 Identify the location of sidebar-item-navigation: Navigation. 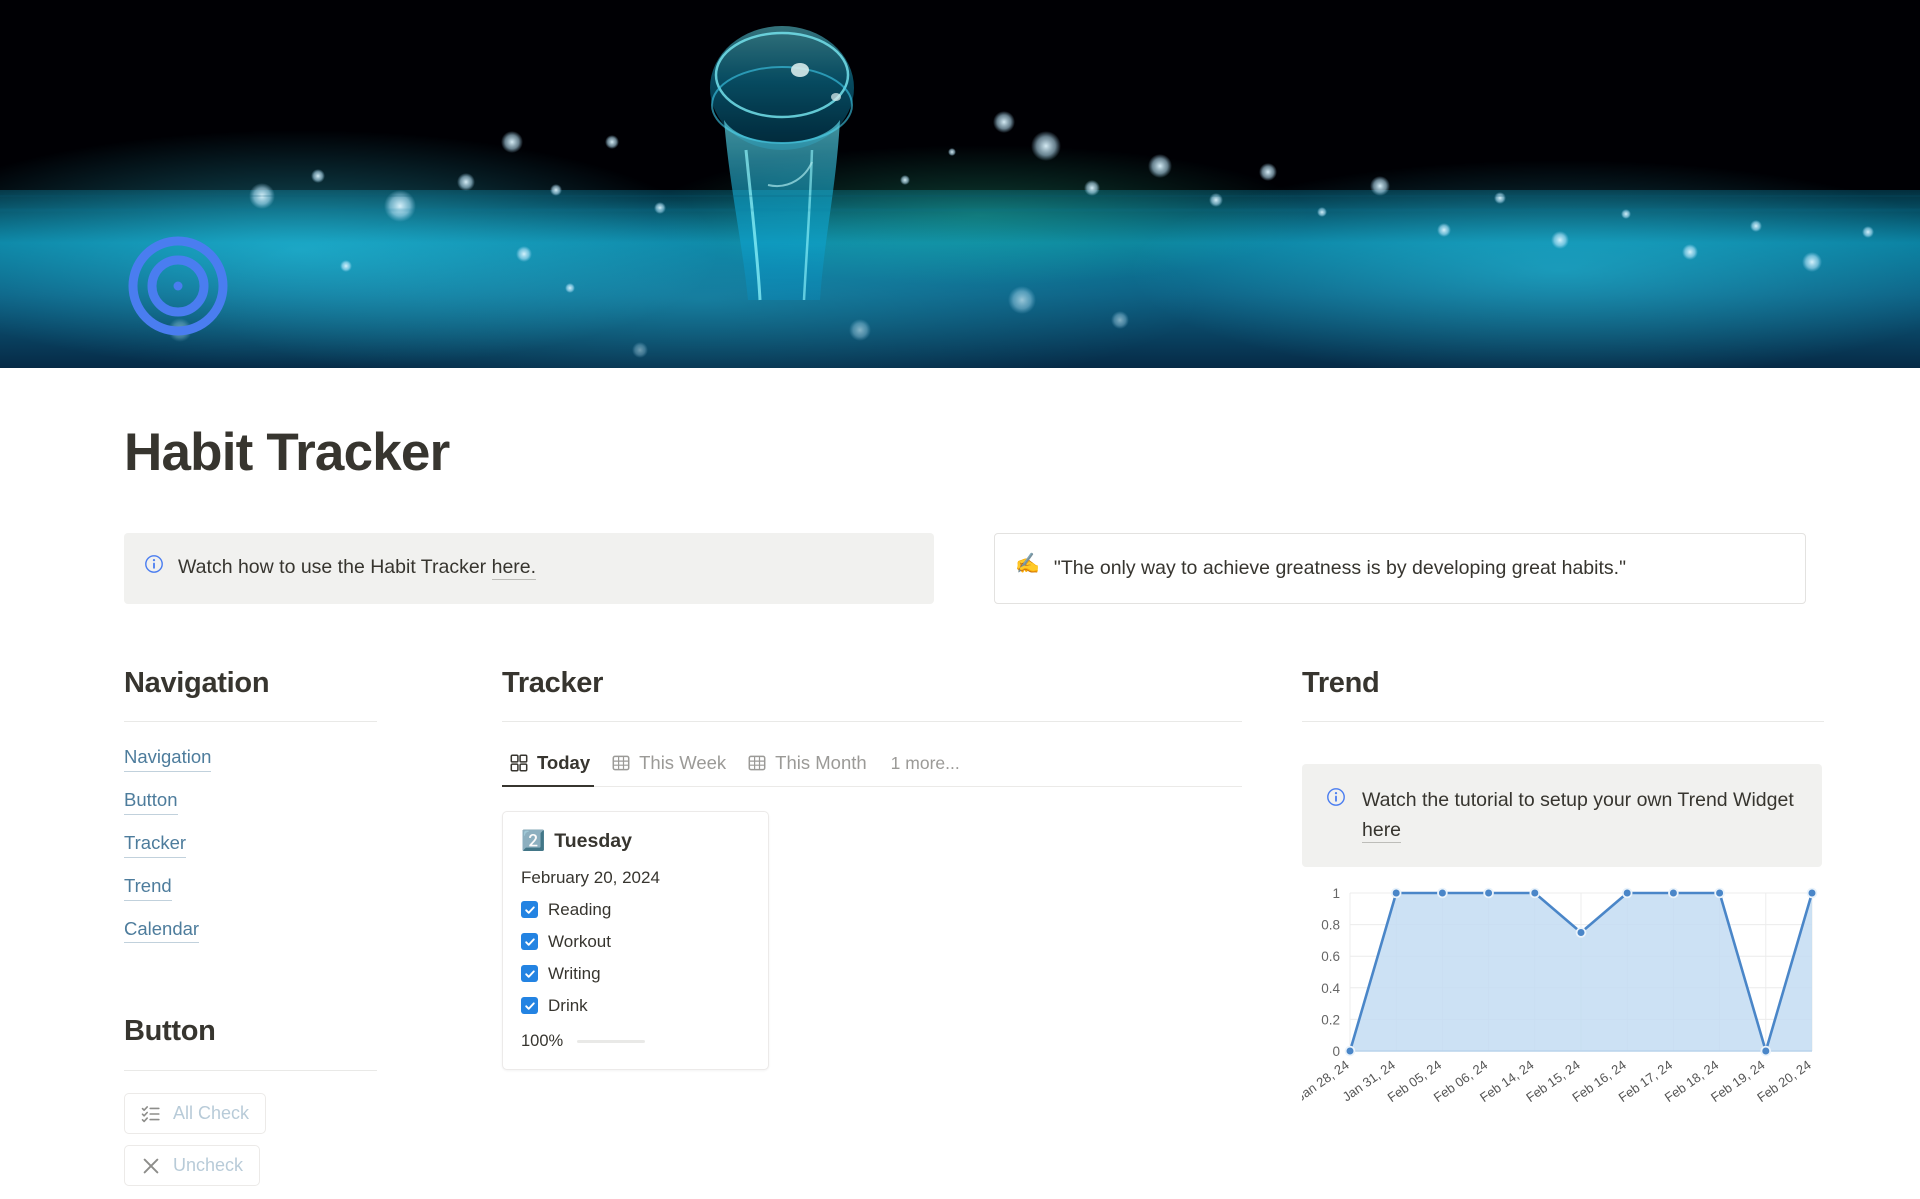
(168, 758).